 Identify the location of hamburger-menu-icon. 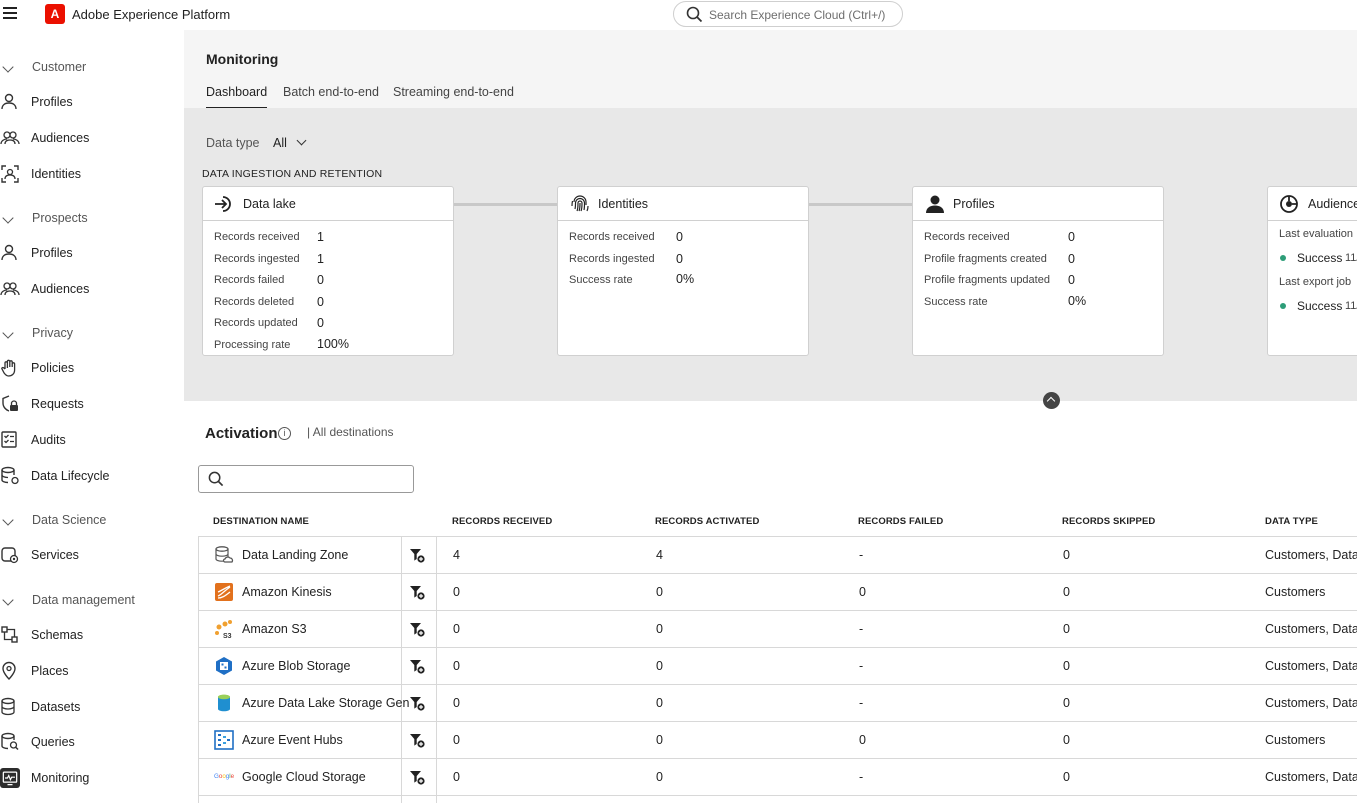
(10, 14).